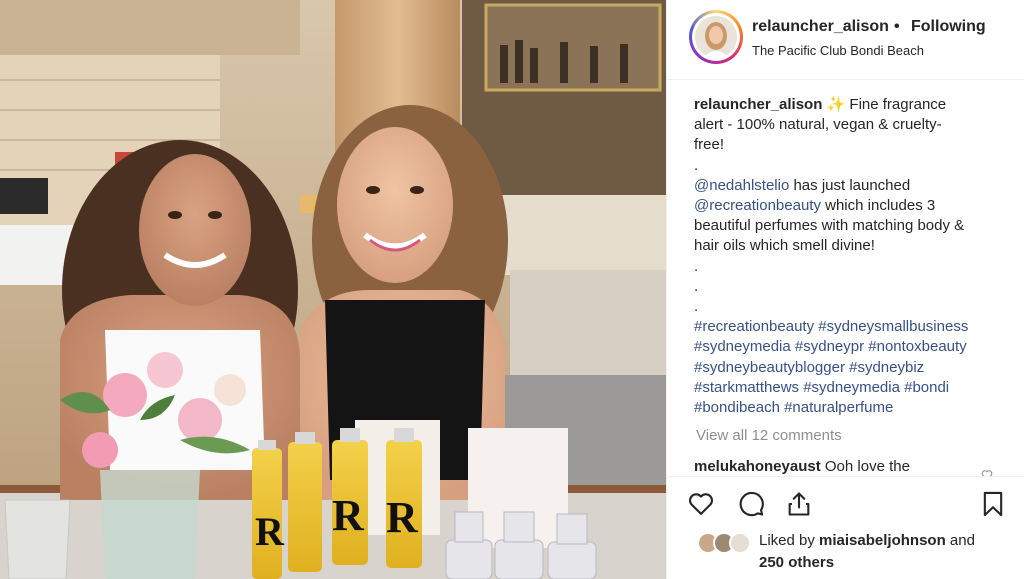 The width and height of the screenshot is (1024, 579). I want to click on comment-username: melukahoneyaust, so click(757, 466).